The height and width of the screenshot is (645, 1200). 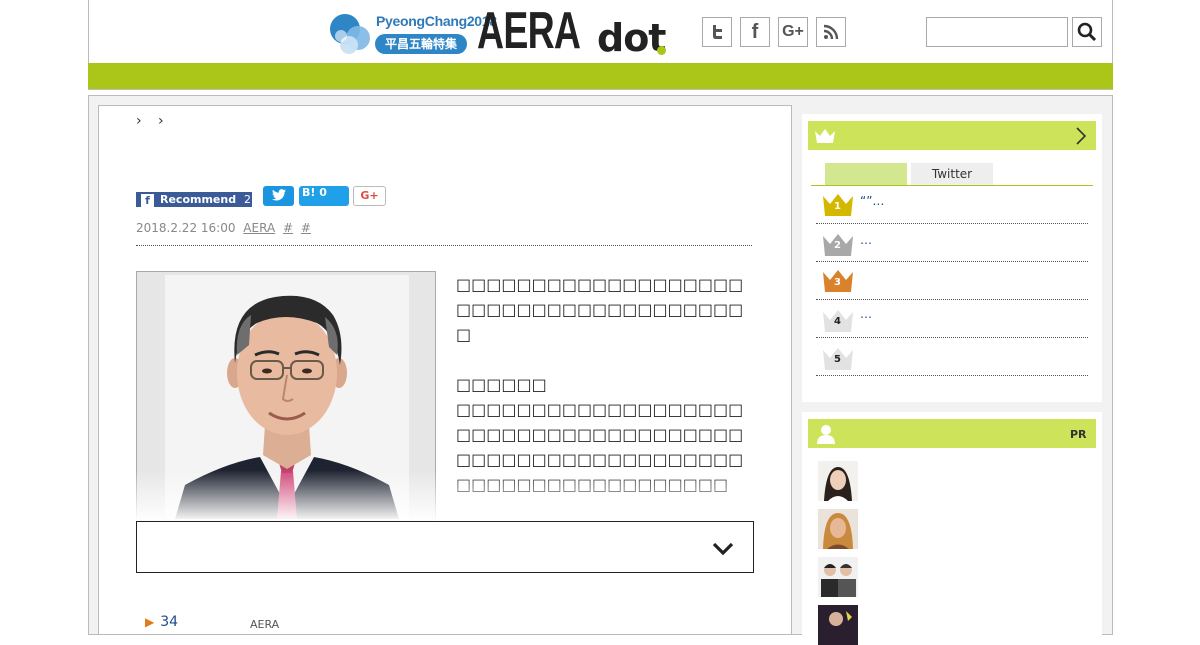 I want to click on article-meta: 2018.2.22 16:00 AERA # #, so click(x=223, y=228).